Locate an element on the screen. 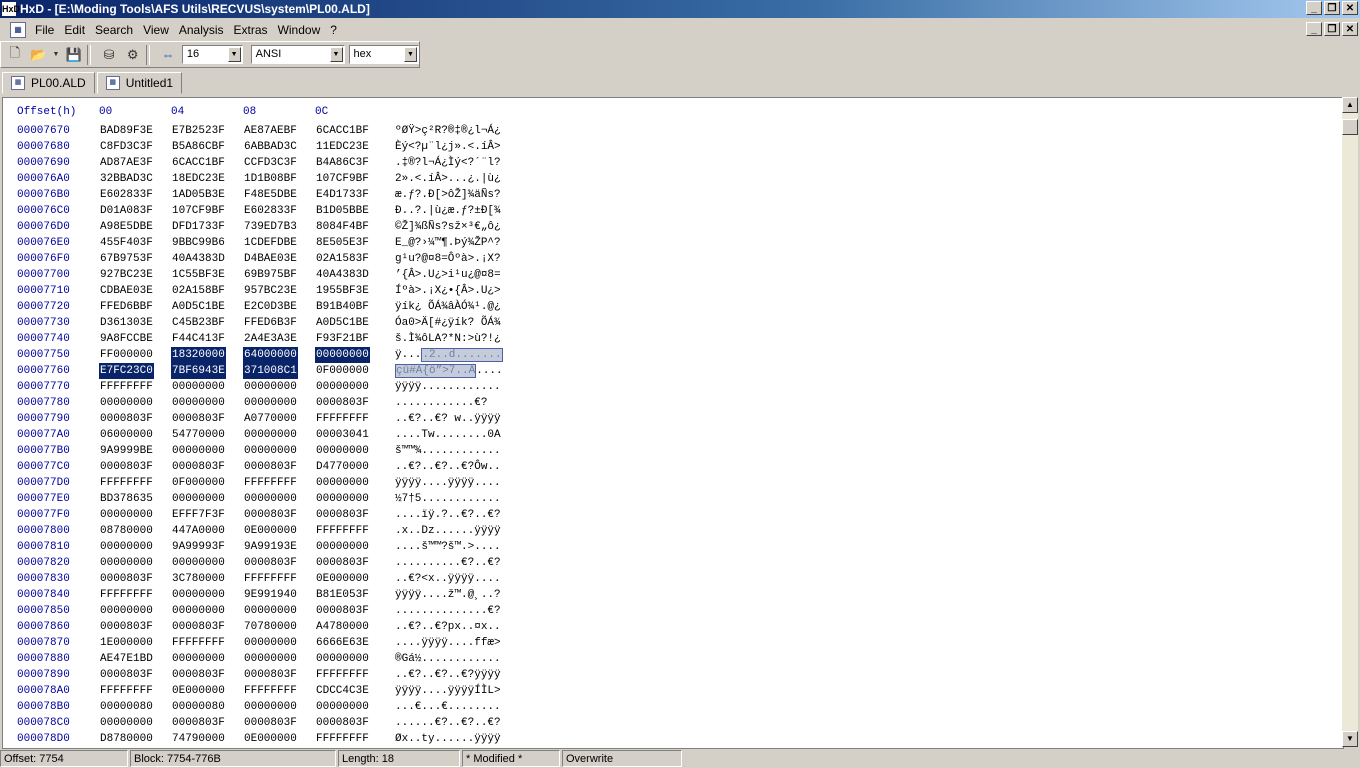 Image resolution: width=1360 pixels, height=768 pixels. hex-group: 02A158BF is located at coordinates (198, 291).